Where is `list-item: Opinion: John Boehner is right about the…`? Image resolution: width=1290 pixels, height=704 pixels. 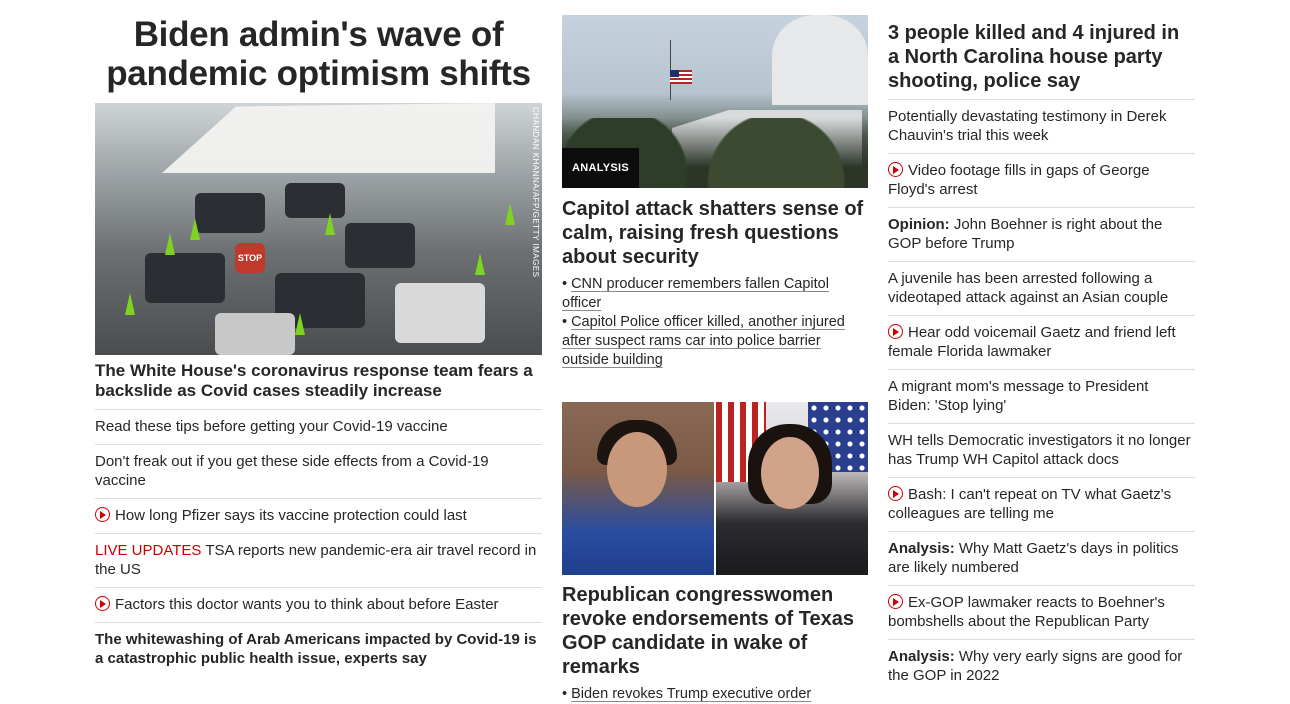
list-item: Opinion: John Boehner is right about the… is located at coordinates (1041, 234).